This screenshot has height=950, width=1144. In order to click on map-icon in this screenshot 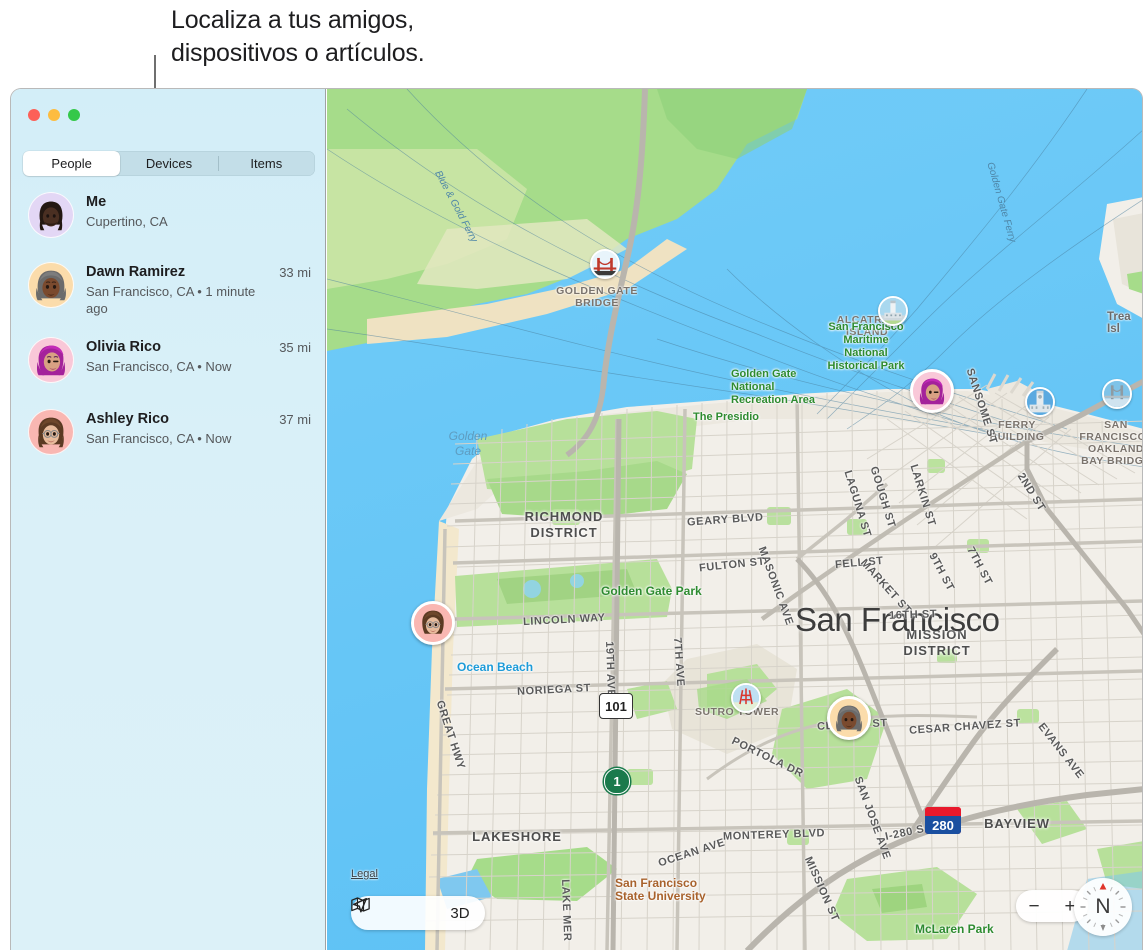, I will do `click(394, 912)`.